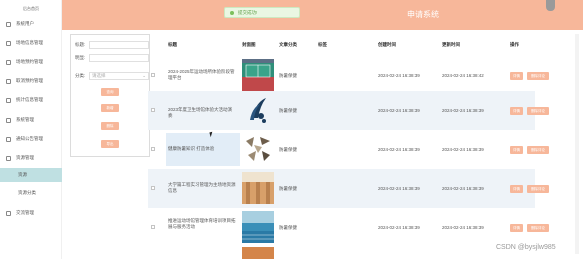  Describe the element at coordinates (31, 139) in the screenshot. I see `sidebar-item-notice: 通知公告管理` at that location.